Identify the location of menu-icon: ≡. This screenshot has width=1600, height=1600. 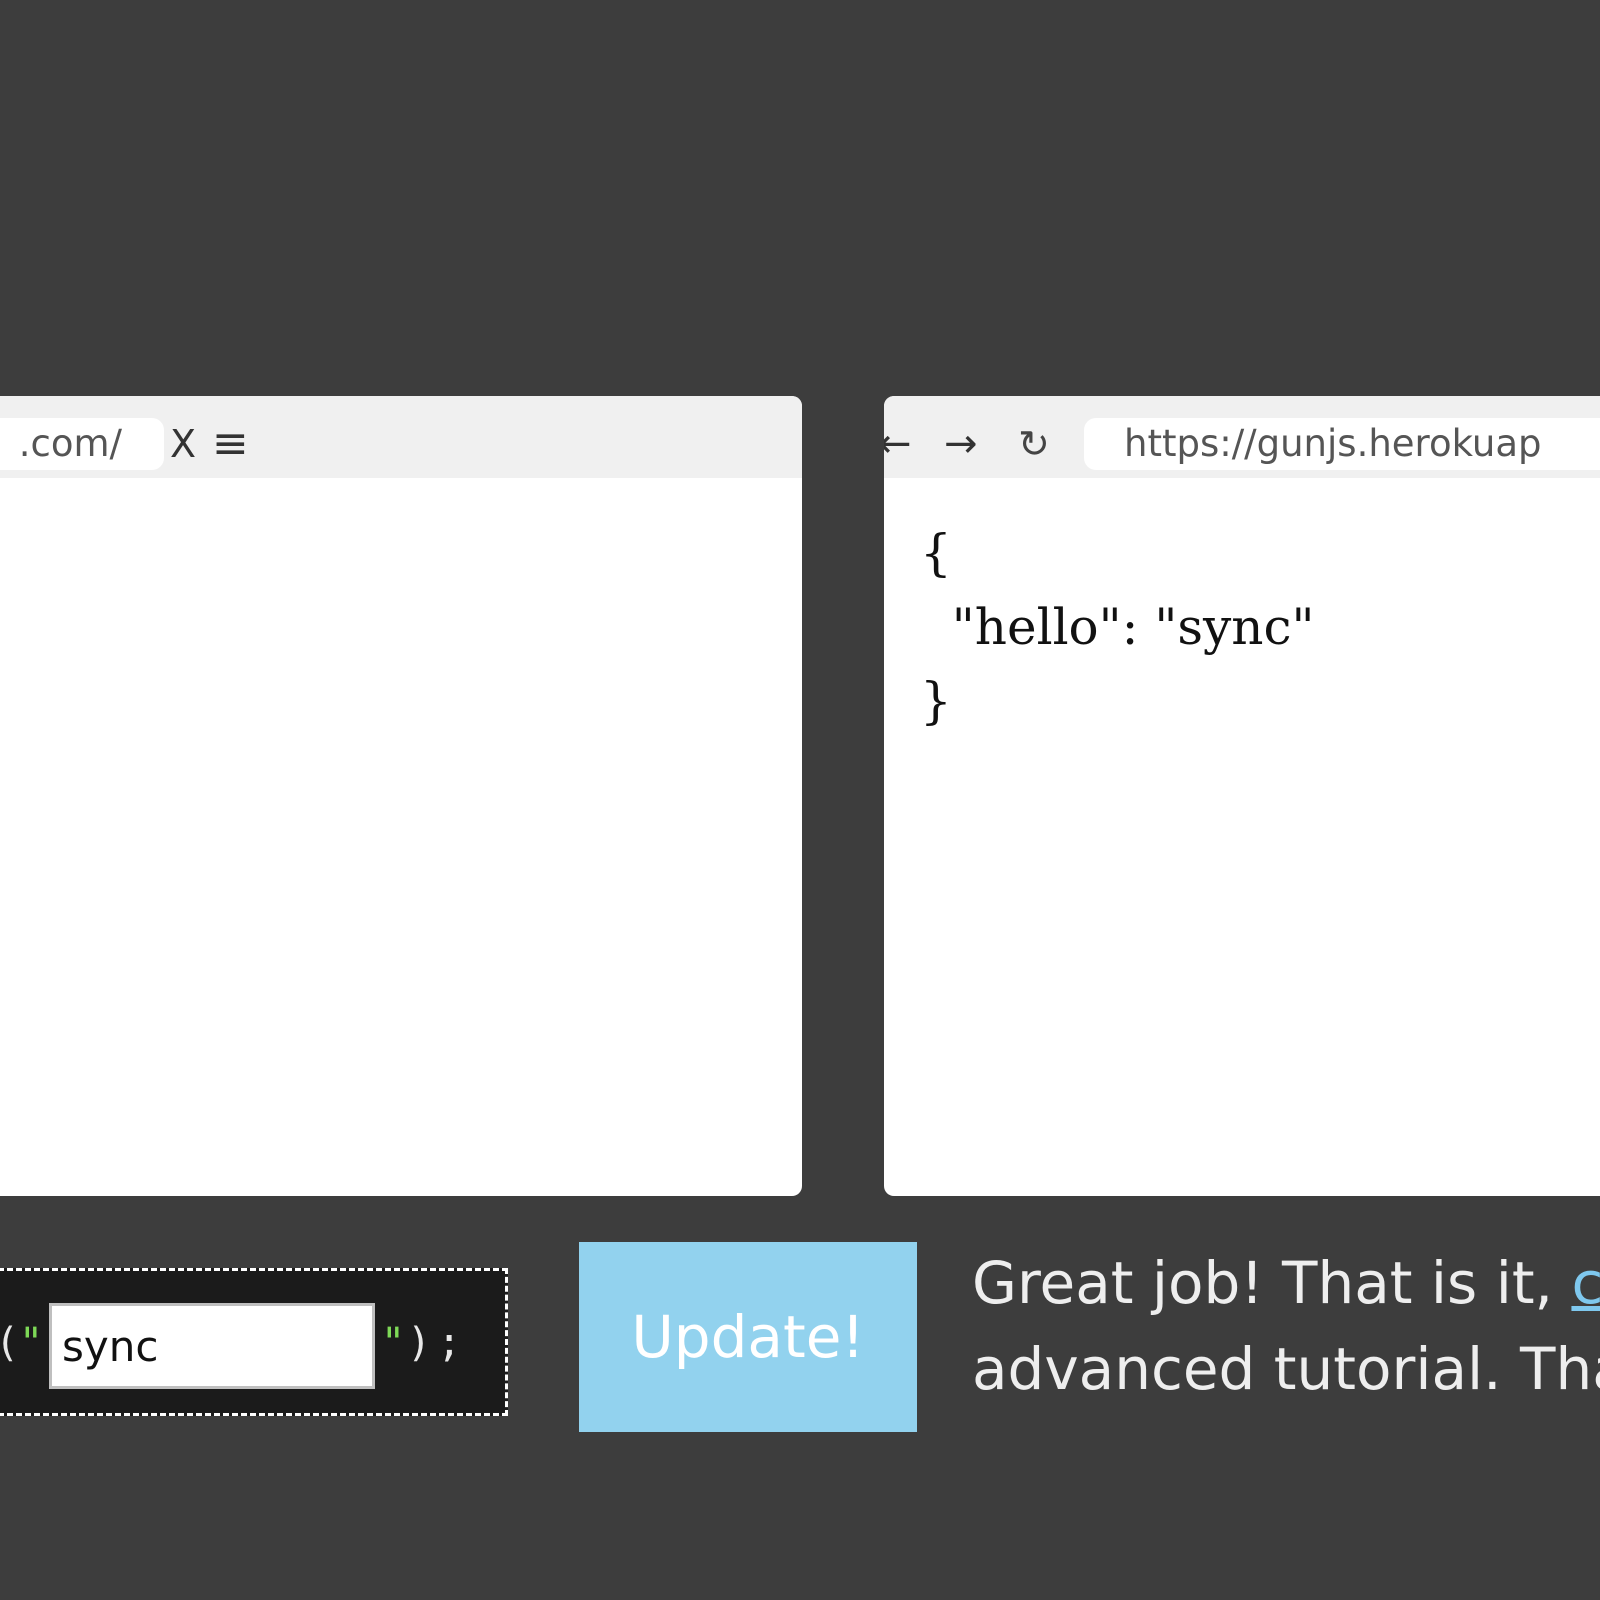
(230, 444).